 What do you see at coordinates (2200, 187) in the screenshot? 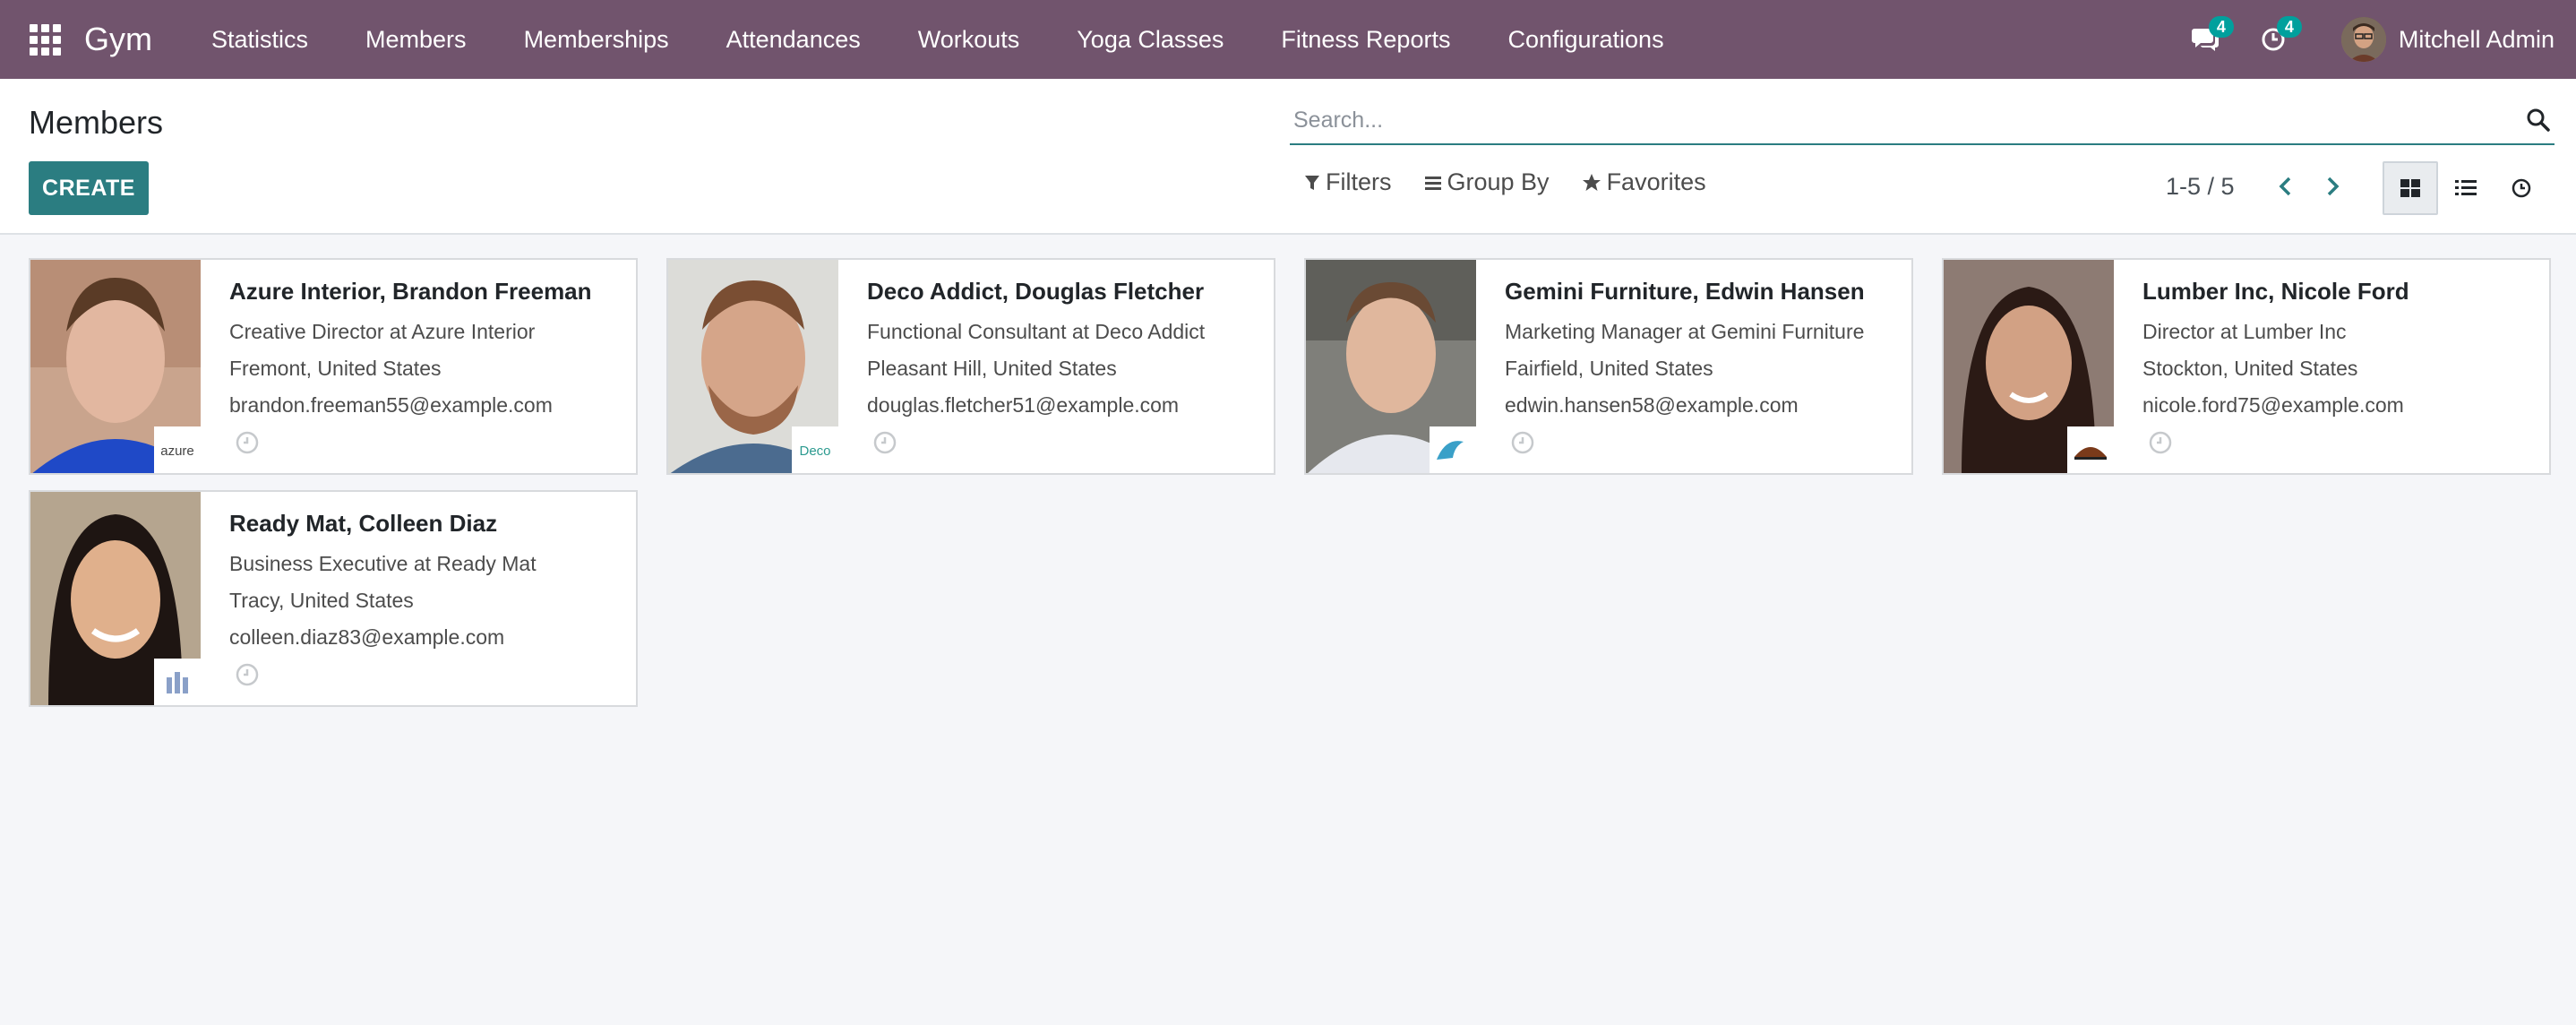
I see `pager-value: 1-5 / 5` at bounding box center [2200, 187].